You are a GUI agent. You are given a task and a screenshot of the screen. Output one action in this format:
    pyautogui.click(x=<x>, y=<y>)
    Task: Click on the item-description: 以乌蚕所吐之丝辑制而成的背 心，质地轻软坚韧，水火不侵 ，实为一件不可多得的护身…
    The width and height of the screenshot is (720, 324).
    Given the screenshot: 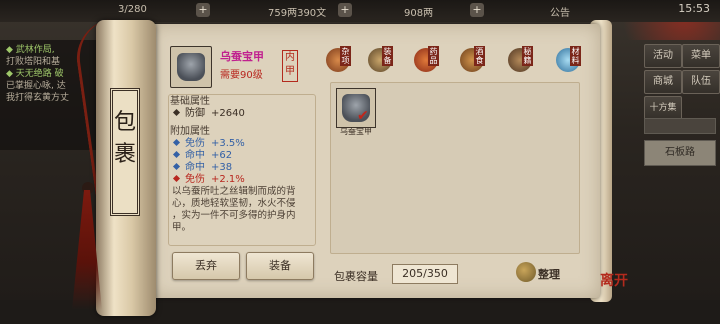 What is the action you would take?
    pyautogui.click(x=240, y=210)
    